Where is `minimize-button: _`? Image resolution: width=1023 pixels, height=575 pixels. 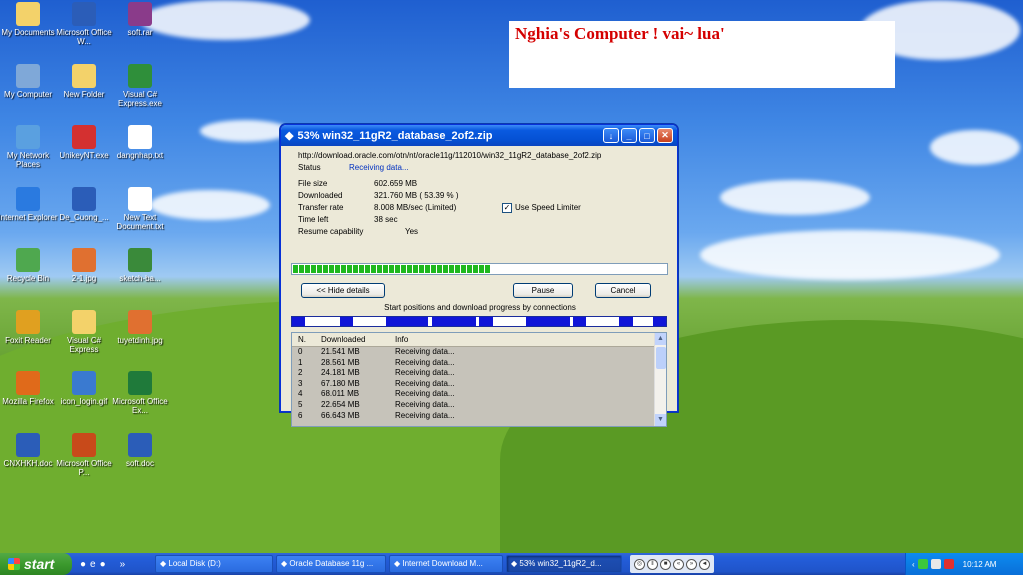 minimize-button: _ is located at coordinates (629, 135).